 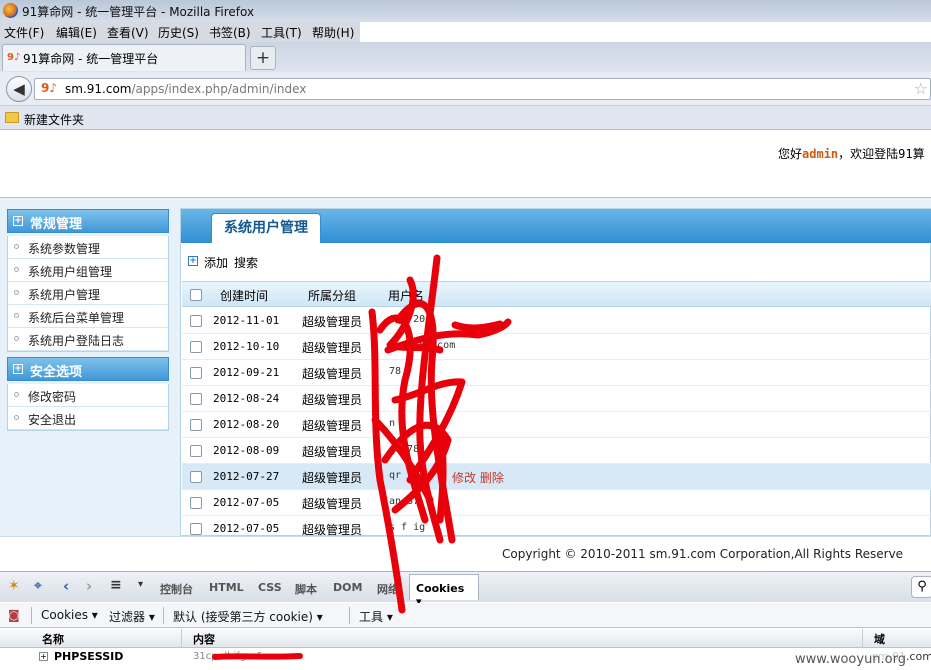 I want to click on sidebar-item-users: 系统用户管理, so click(x=88, y=293).